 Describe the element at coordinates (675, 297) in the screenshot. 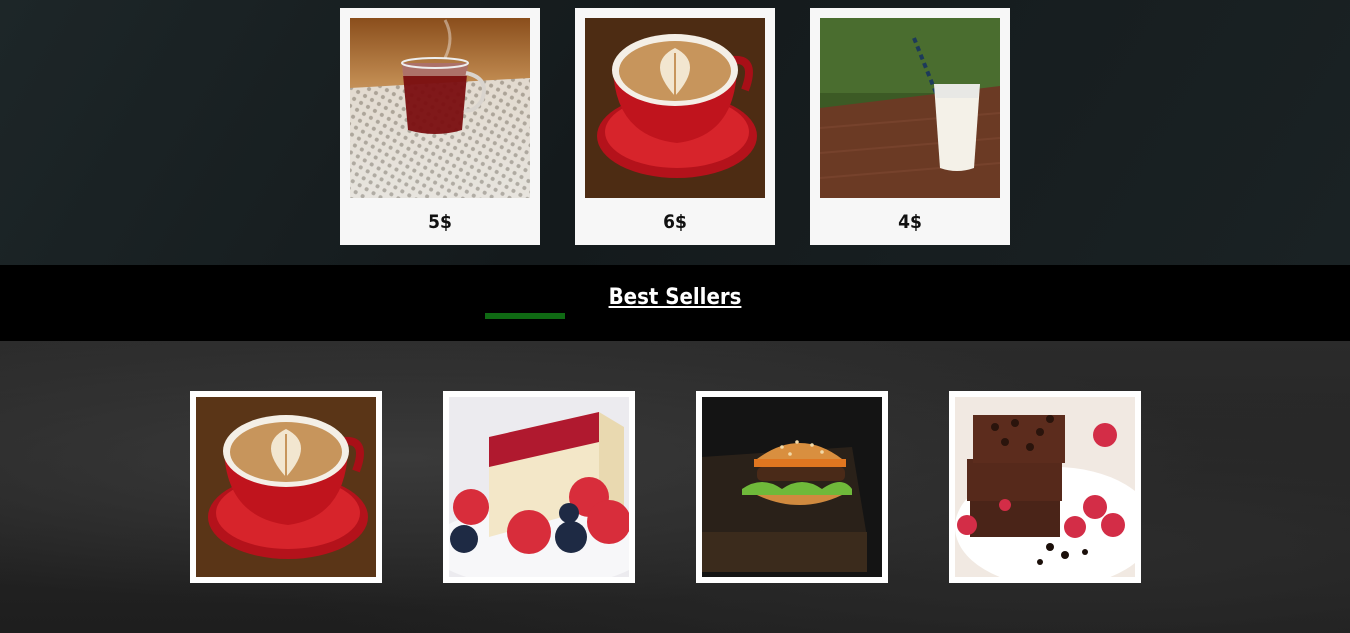

I see `best-sellers-heading: Best Sellers` at that location.